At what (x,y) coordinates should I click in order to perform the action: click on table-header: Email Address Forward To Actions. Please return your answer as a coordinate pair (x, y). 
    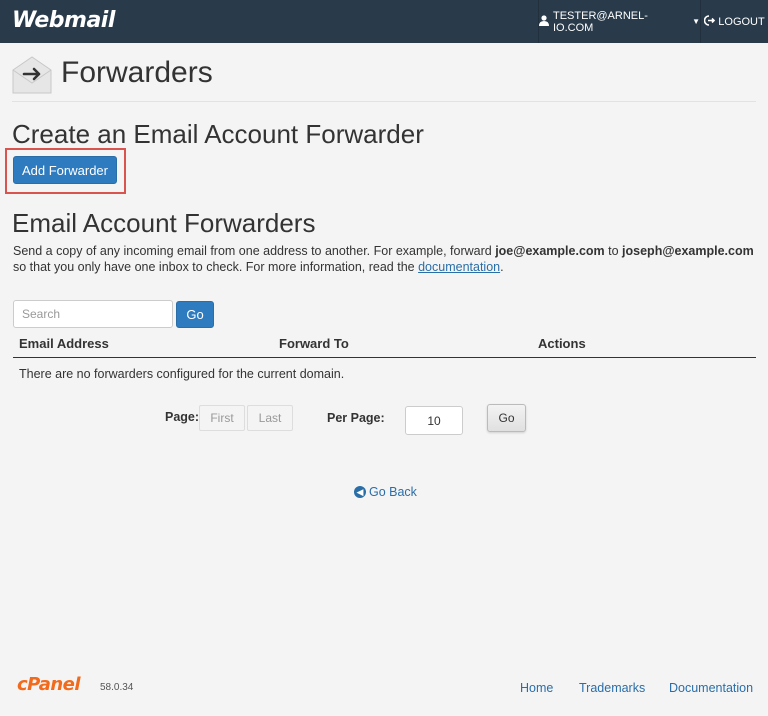
    Looking at the image, I should click on (384, 346).